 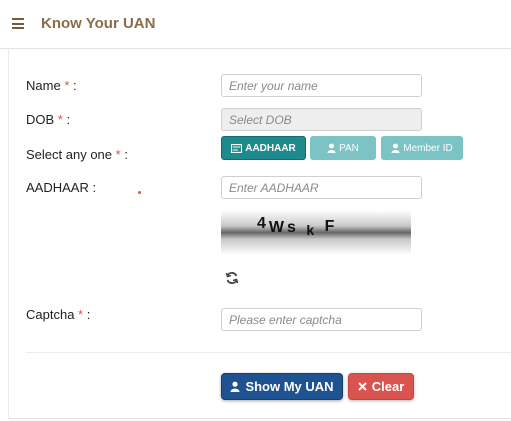 I want to click on id-card-icon, so click(x=237, y=148).